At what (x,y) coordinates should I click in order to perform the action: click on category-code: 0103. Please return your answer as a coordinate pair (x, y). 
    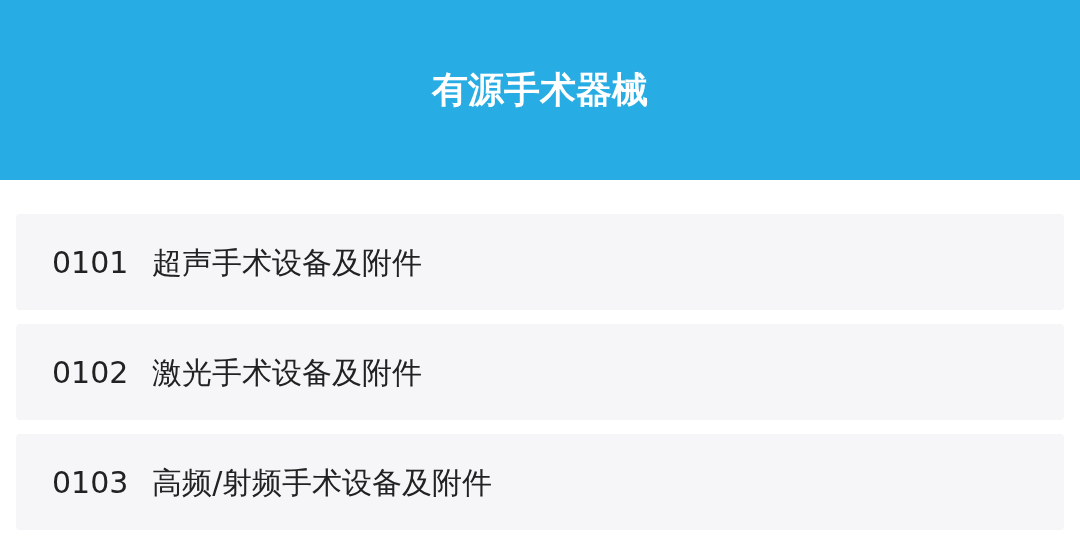
    Looking at the image, I should click on (90, 482).